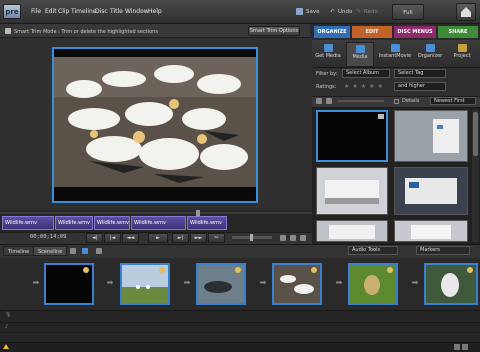  Describe the element at coordinates (221, 284) in the screenshot. I see `scene-whales` at that location.